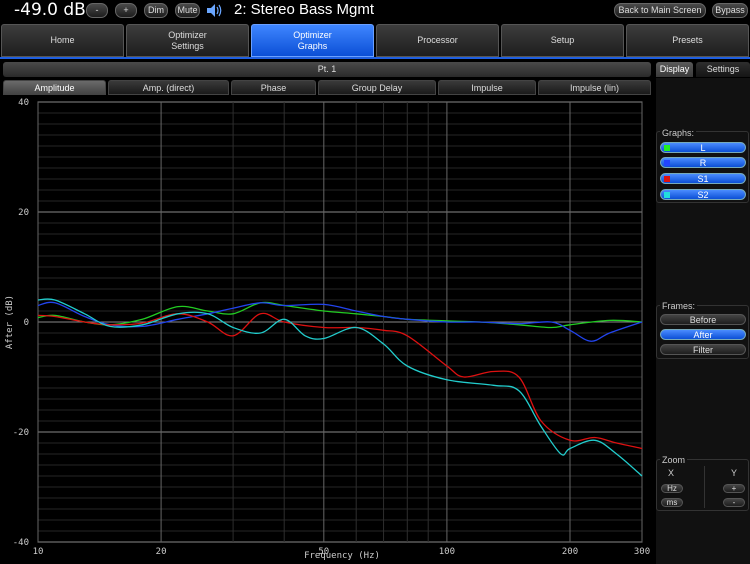 The height and width of the screenshot is (564, 750). I want to click on graph-toggle-s2: S2, so click(703, 194).